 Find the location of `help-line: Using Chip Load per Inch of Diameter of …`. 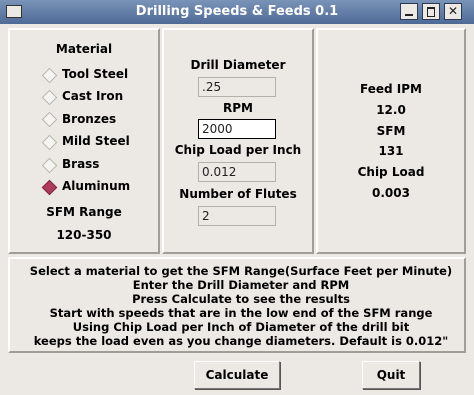

help-line: Using Chip Load per Inch of Diameter of … is located at coordinates (241, 327).